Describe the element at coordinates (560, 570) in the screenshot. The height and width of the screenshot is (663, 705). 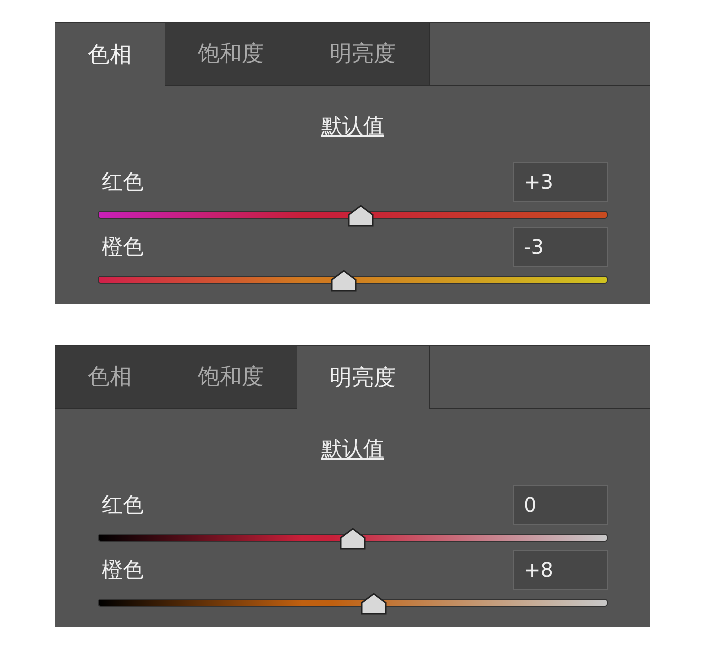
I see `value-field: +8` at that location.